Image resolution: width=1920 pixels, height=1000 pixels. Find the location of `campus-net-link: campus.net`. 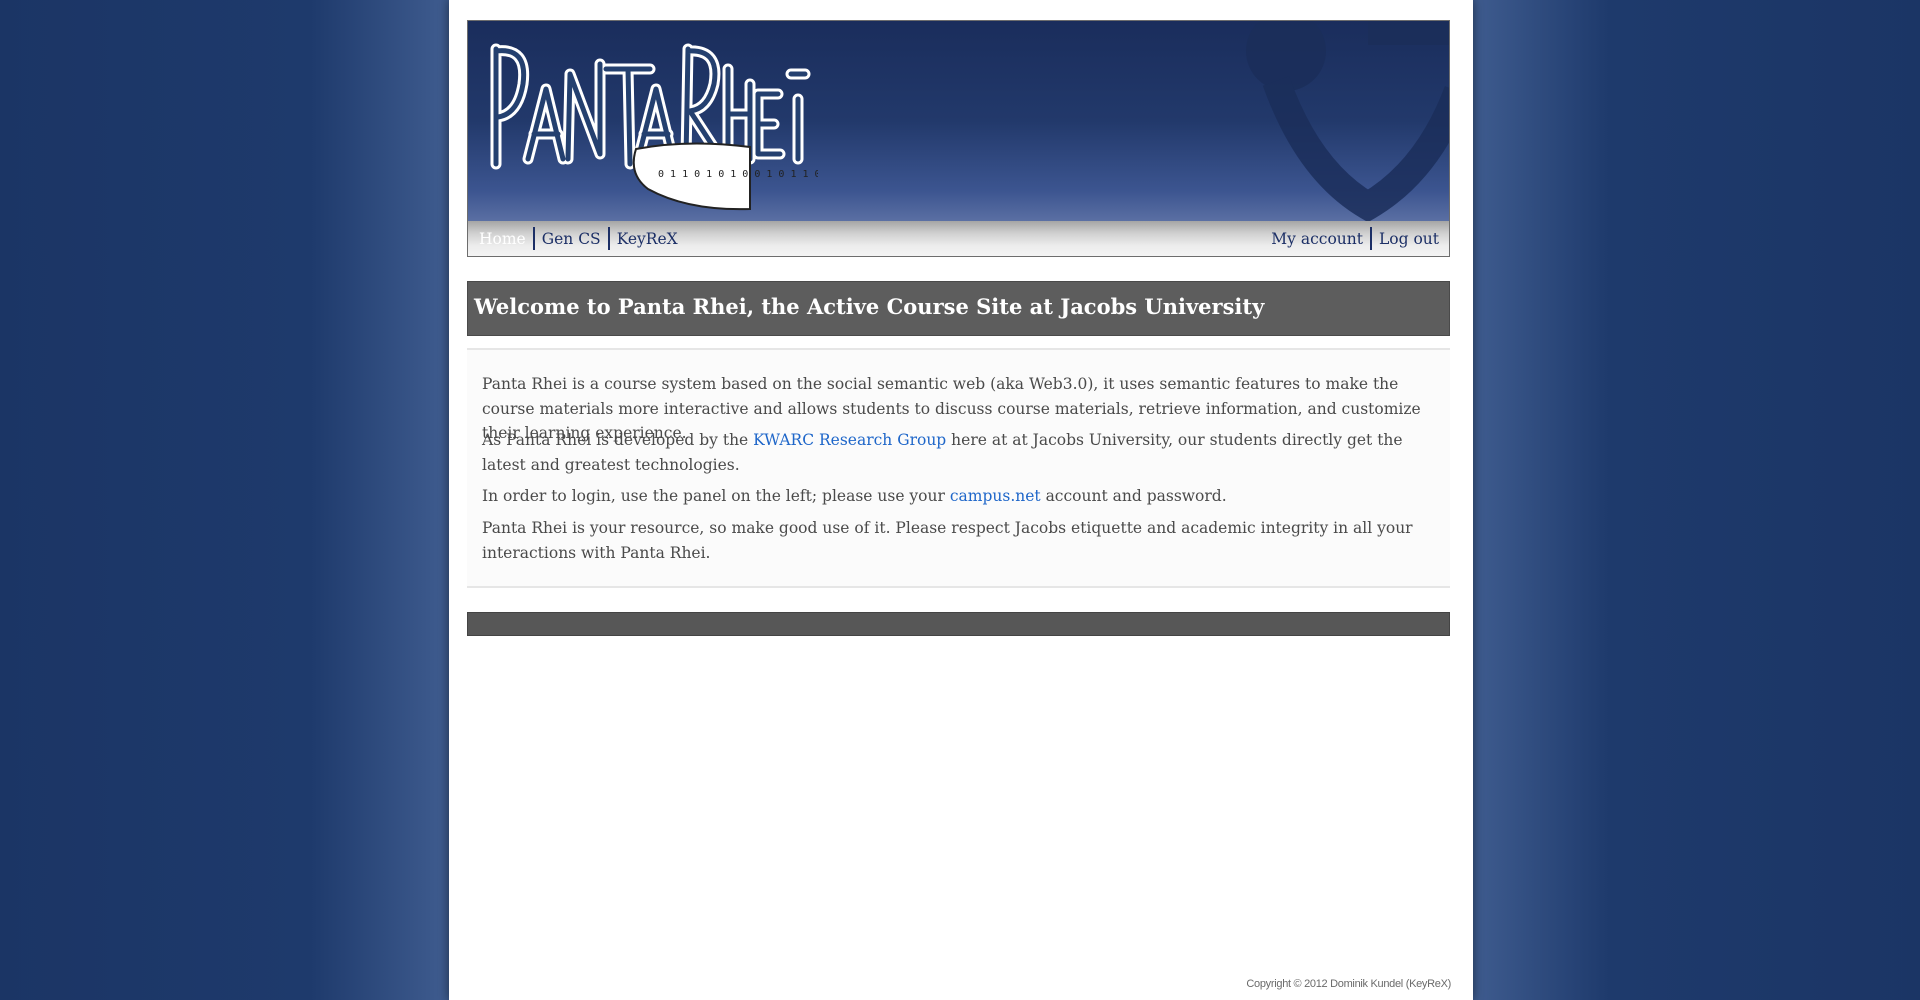

campus-net-link: campus.net is located at coordinates (995, 496).